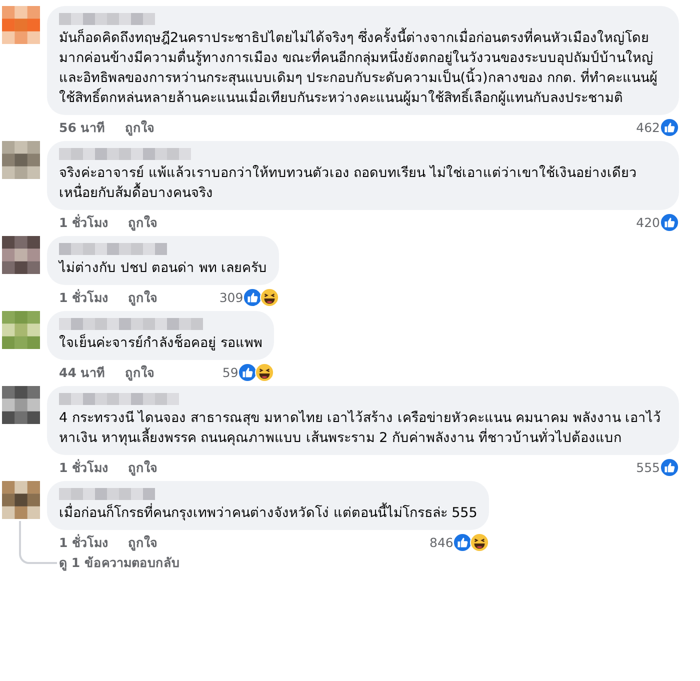  What do you see at coordinates (231, 297) in the screenshot?
I see `reaction-count: 309` at bounding box center [231, 297].